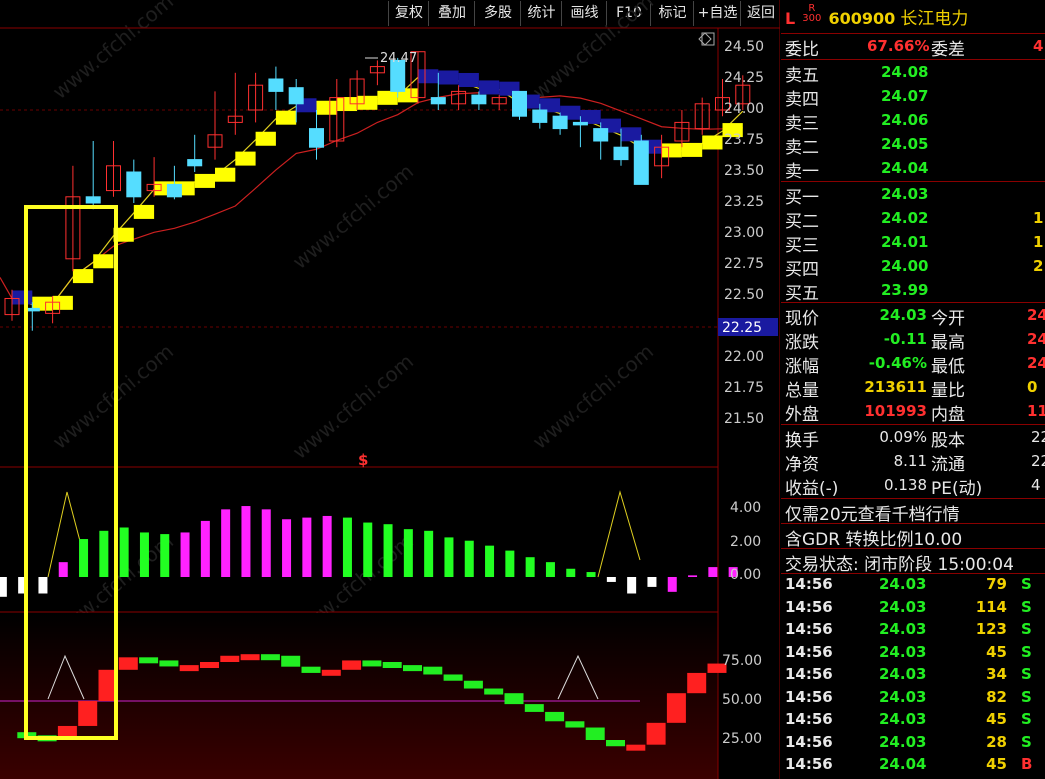  I want to click on gdr-ratio: 含GDR 转换比例10.00, so click(874, 540).